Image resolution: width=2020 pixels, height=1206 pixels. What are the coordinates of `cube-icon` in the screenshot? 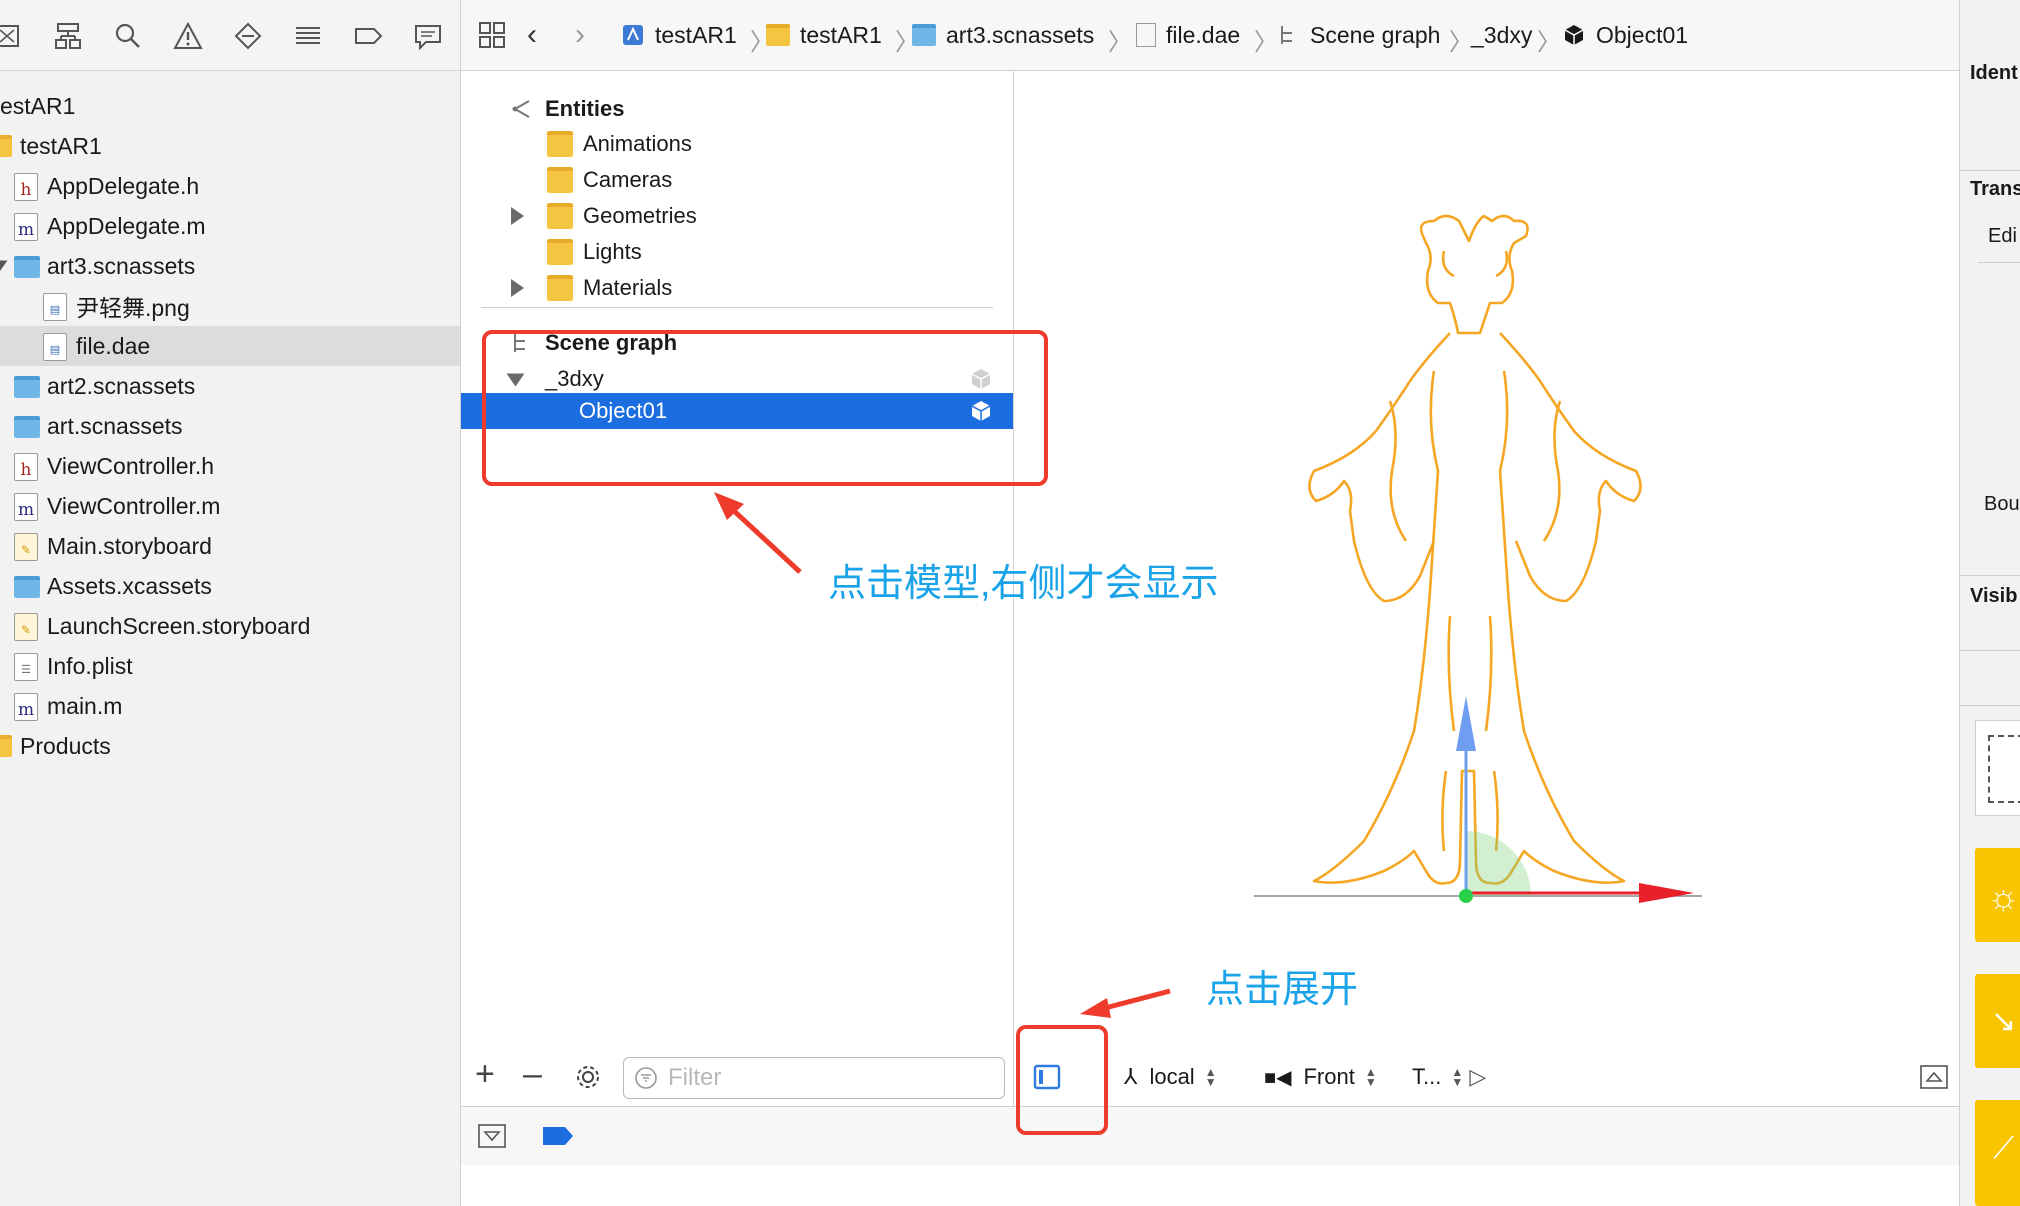 It's located at (1574, 35).